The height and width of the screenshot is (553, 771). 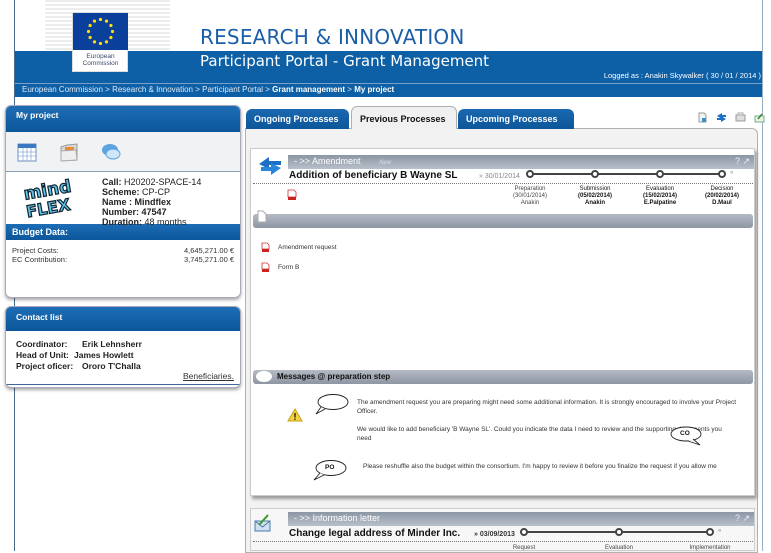 I want to click on process2-title: Change legal address of Minder Inc., so click(x=374, y=533).